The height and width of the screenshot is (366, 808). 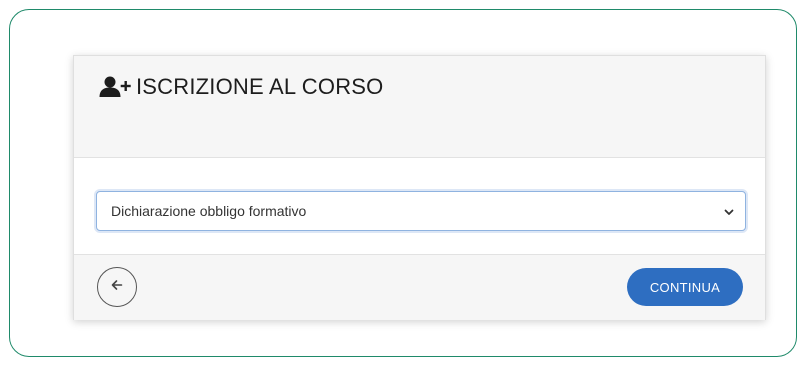 What do you see at coordinates (685, 287) in the screenshot?
I see `continue-button: CONTINUA` at bounding box center [685, 287].